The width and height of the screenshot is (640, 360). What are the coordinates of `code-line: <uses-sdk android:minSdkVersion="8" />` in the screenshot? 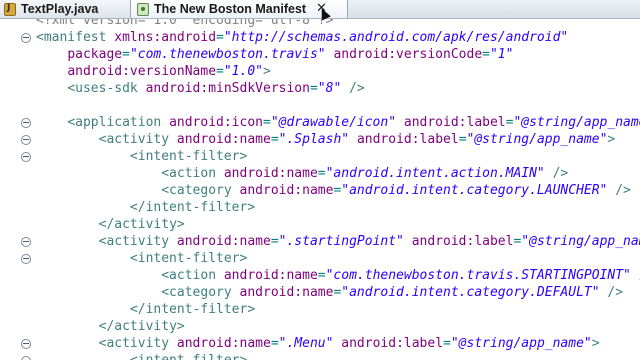 It's located at (320, 88).